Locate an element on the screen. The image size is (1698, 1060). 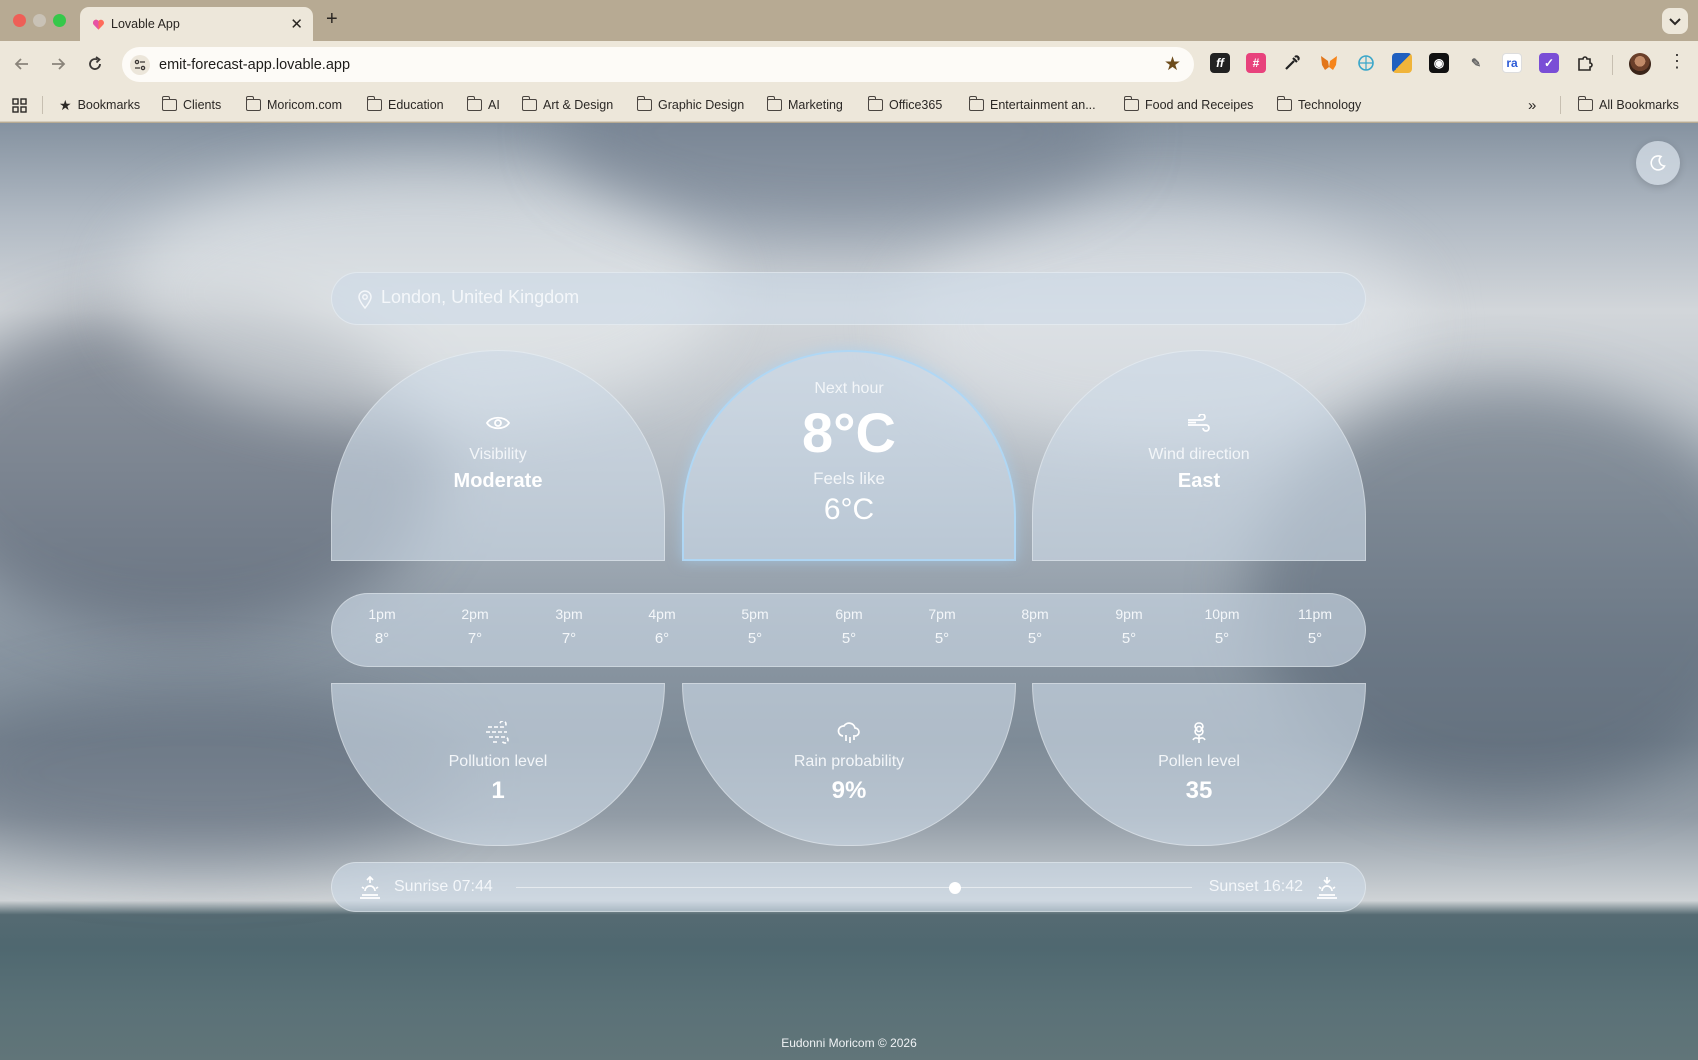
cloud-rain-icon is located at coordinates (848, 732).